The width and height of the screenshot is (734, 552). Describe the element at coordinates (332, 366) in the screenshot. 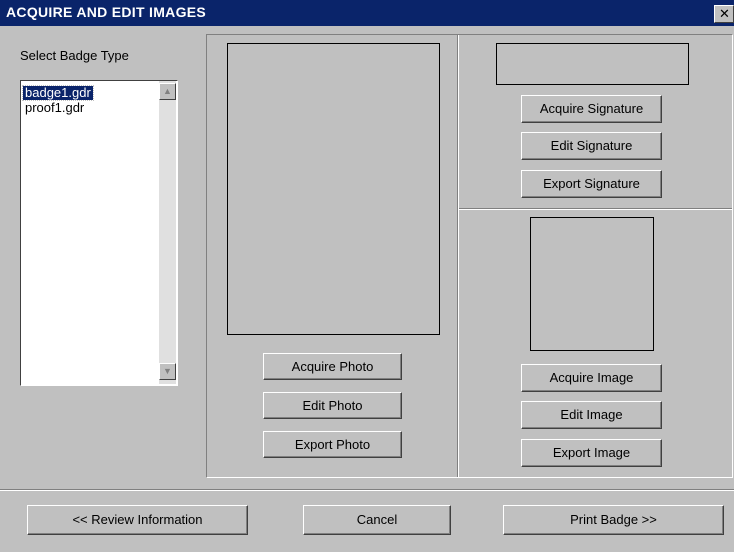

I see `acquire-photo-button: Acquire Photo` at that location.